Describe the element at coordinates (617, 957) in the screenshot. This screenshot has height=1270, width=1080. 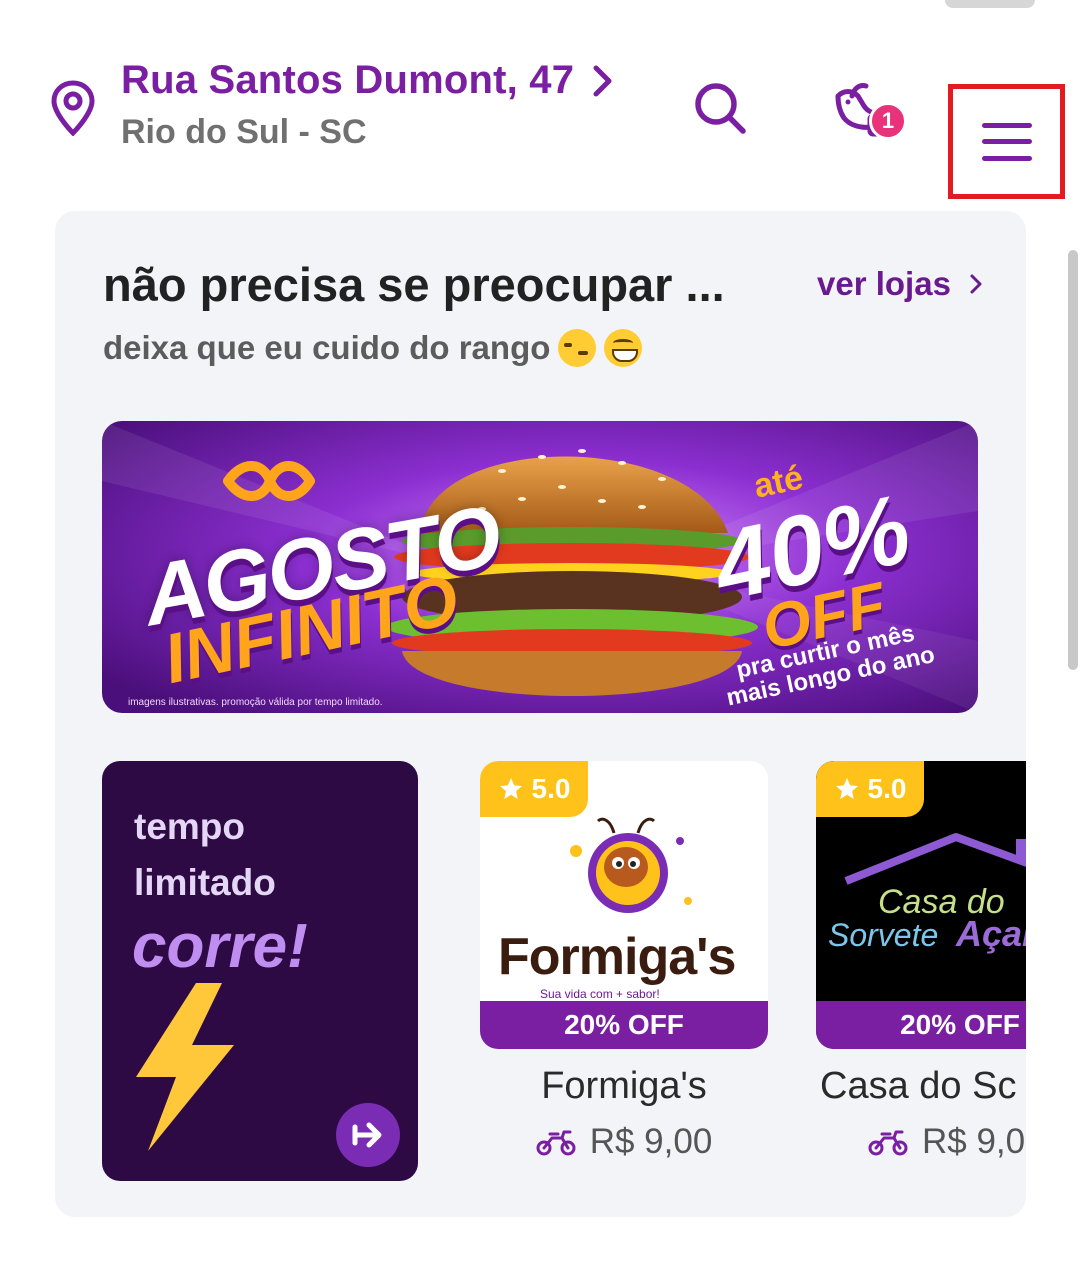
I see `logo-word: Formiga's` at that location.